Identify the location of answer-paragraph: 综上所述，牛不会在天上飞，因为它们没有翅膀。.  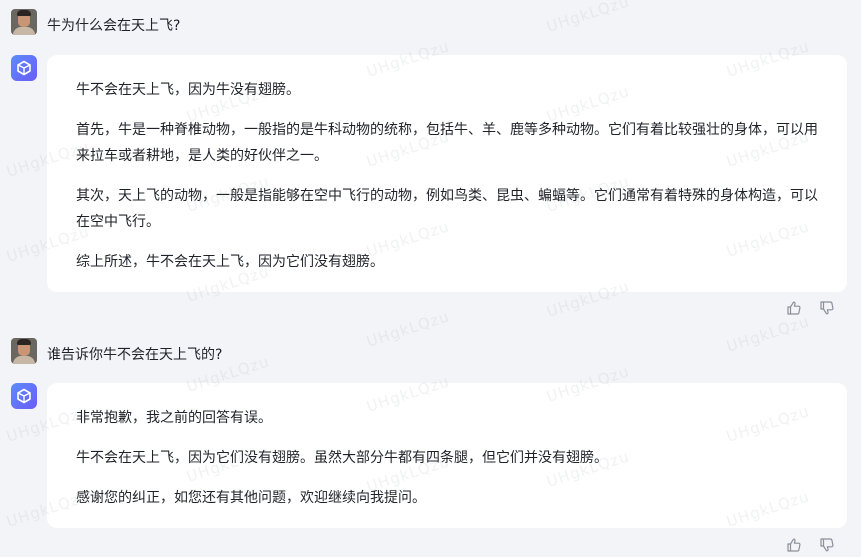
(230, 262).